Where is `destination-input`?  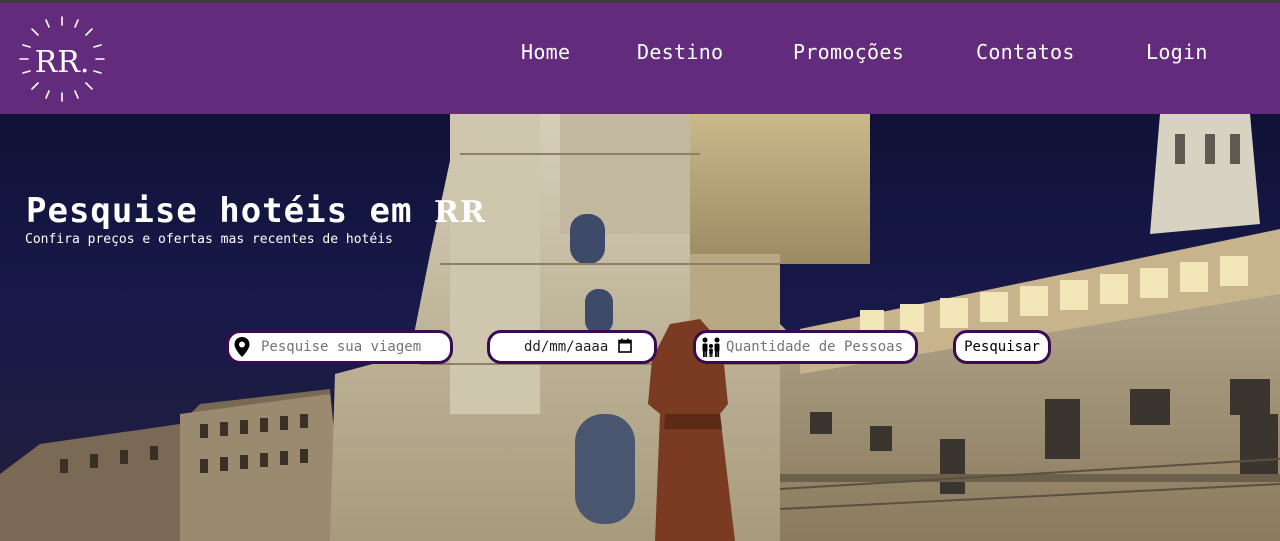
destination-input is located at coordinates (354, 347).